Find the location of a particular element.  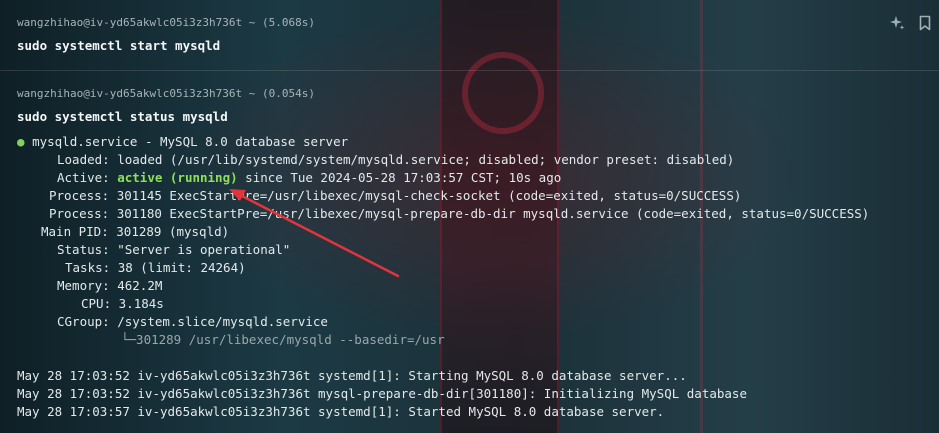

background-neon-sign is located at coordinates (503, 93).